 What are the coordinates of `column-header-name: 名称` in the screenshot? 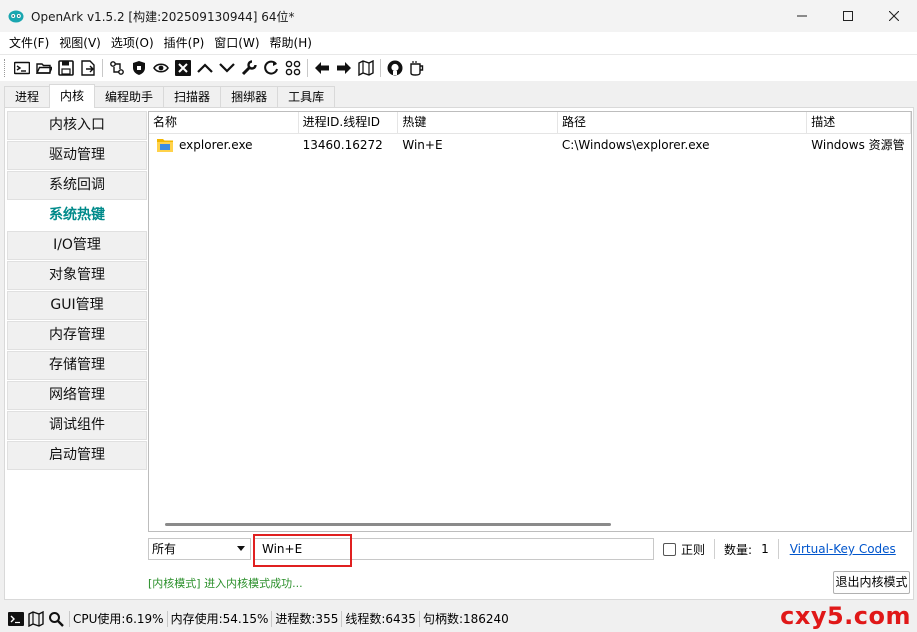 It's located at (224, 122).